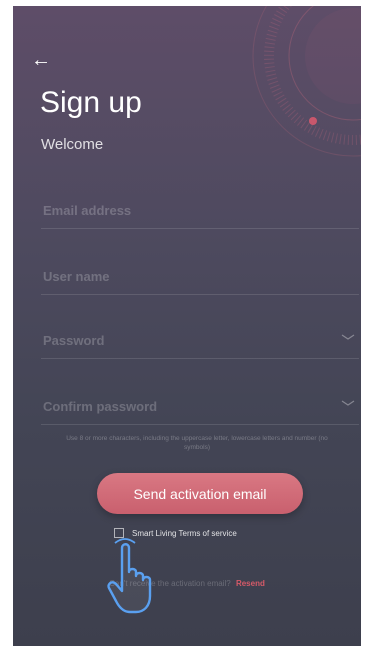 This screenshot has width=374, height=646. Describe the element at coordinates (188, 276) in the screenshot. I see `username-input` at that location.